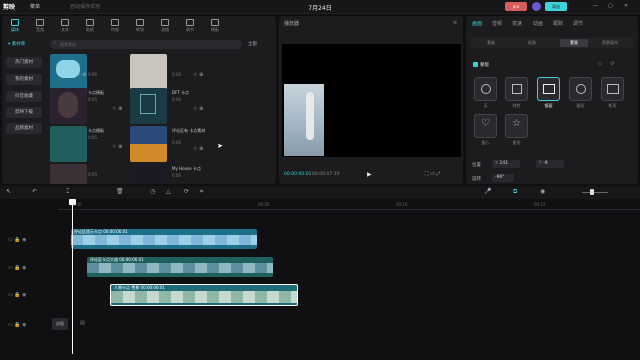 This screenshot has height=360, width=640. Describe the element at coordinates (578, 23) in the screenshot. I see `tab-adjust-prop: 调节` at that location.